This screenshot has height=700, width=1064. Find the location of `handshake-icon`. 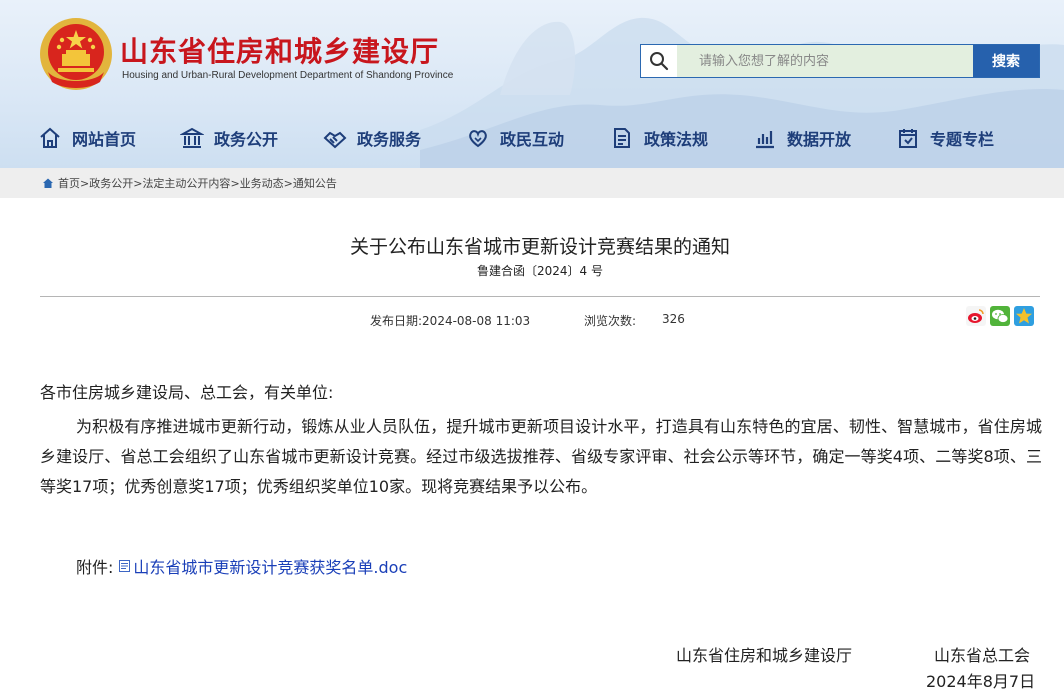

handshake-icon is located at coordinates (335, 140).